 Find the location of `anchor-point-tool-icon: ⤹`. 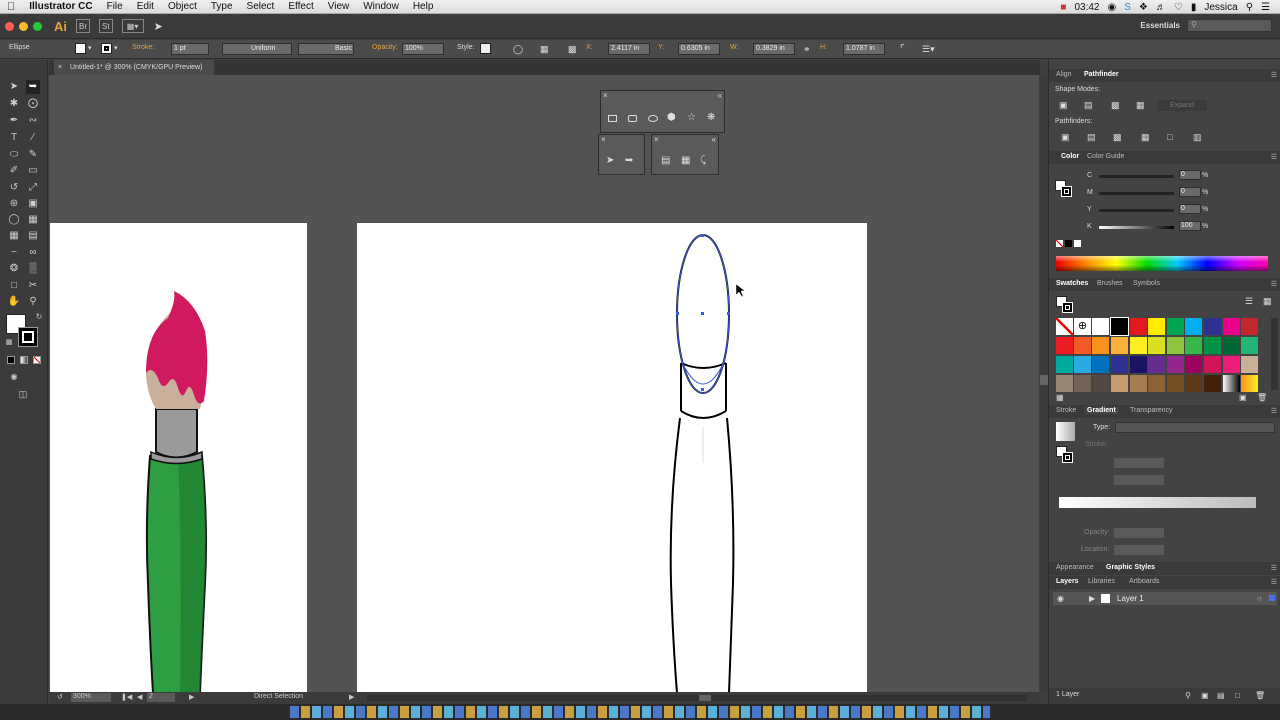

anchor-point-tool-icon: ⤹ is located at coordinates (703, 160).